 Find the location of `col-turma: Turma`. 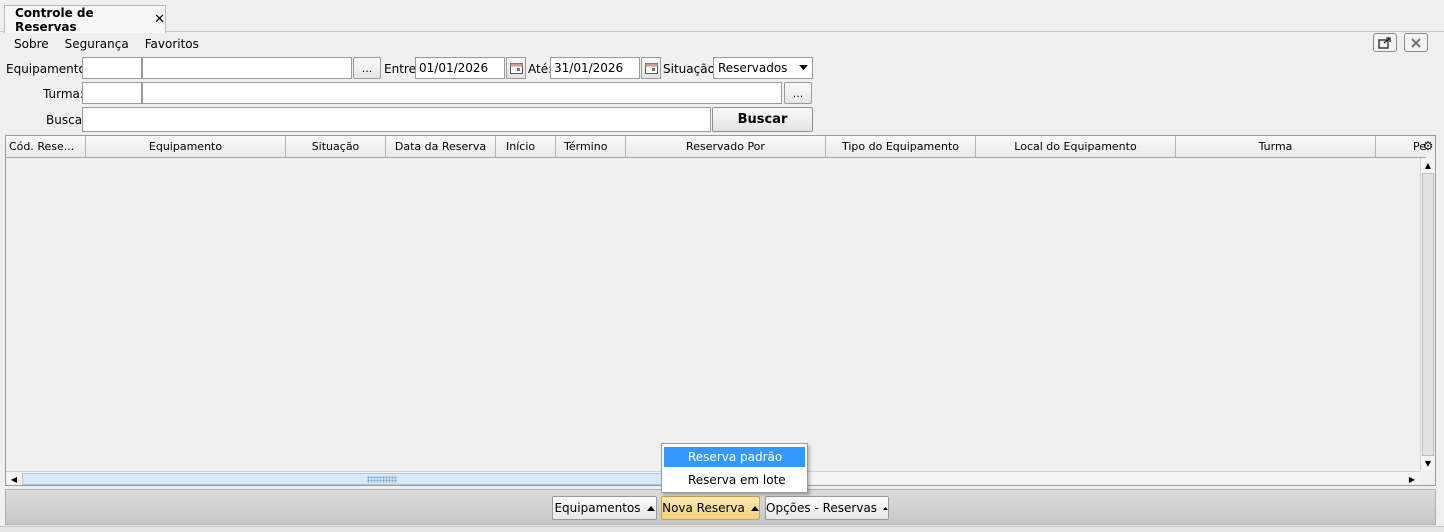

col-turma: Turma is located at coordinates (1276, 146).